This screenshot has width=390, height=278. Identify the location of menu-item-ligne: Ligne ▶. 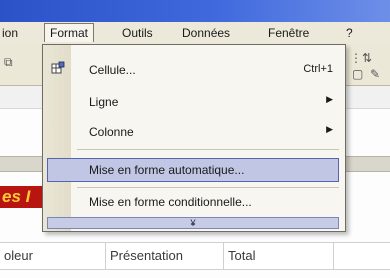
(194, 102).